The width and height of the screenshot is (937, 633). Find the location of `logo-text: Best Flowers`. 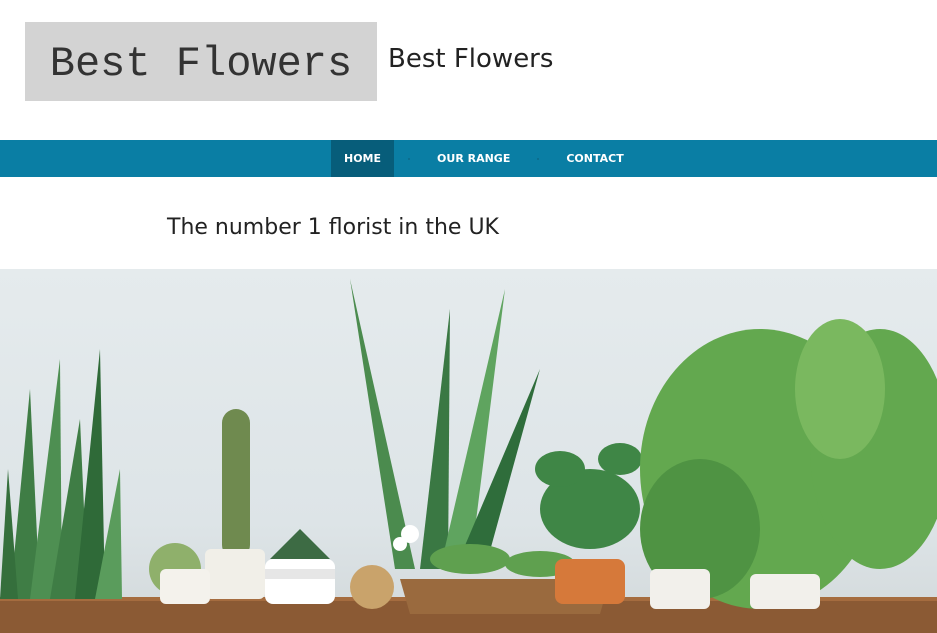

logo-text: Best Flowers is located at coordinates (201, 63).